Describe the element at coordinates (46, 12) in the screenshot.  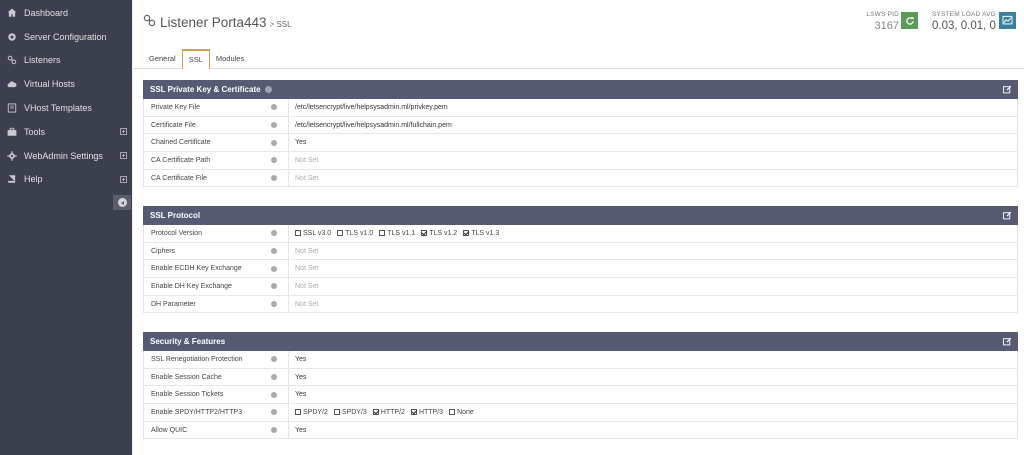
I see `sidebar-item-label: Dashboard` at that location.